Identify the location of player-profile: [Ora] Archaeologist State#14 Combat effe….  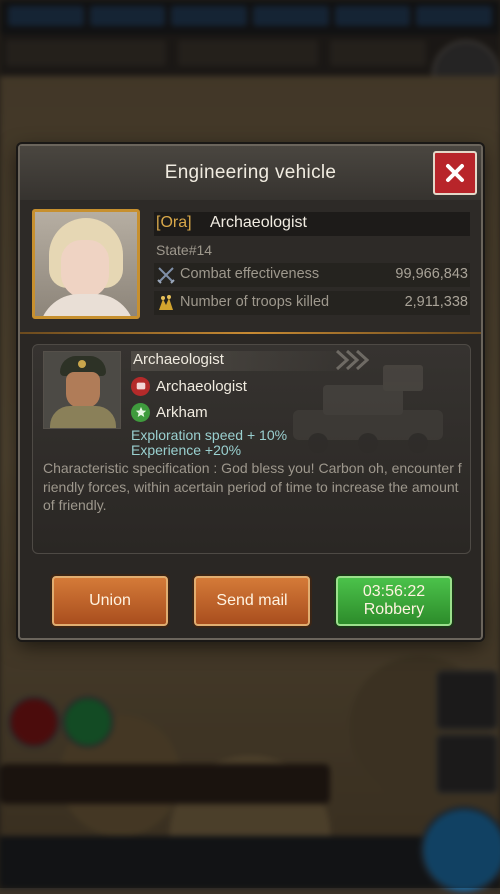
(250, 266).